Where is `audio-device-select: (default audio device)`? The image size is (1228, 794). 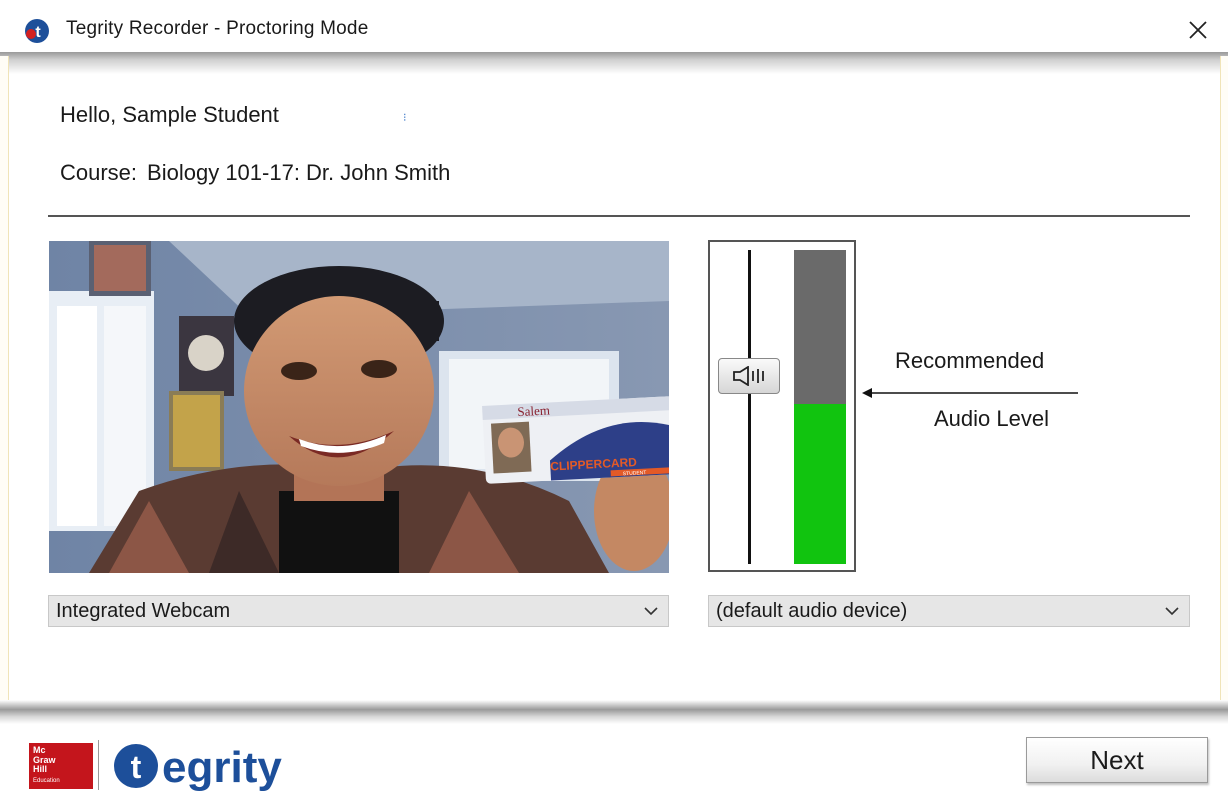
audio-device-select: (default audio device) is located at coordinates (949, 611).